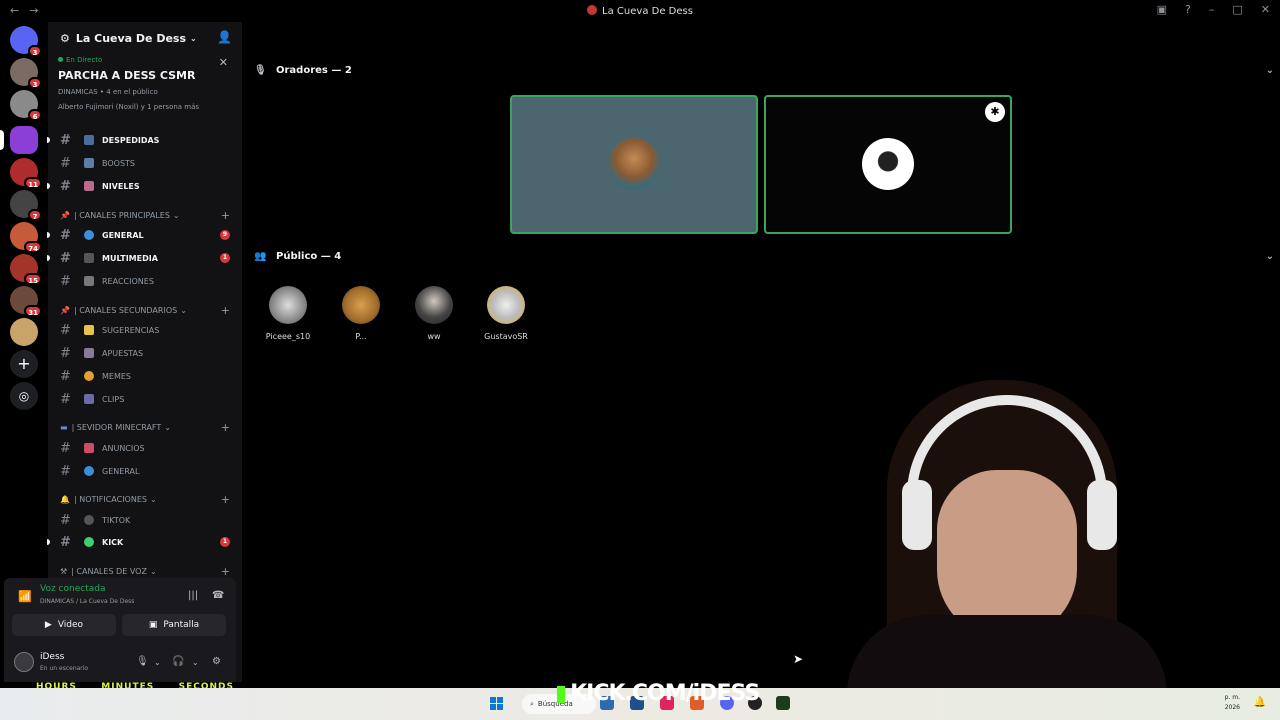  Describe the element at coordinates (592, 10) in the screenshot. I see `server-logo-icon` at that location.